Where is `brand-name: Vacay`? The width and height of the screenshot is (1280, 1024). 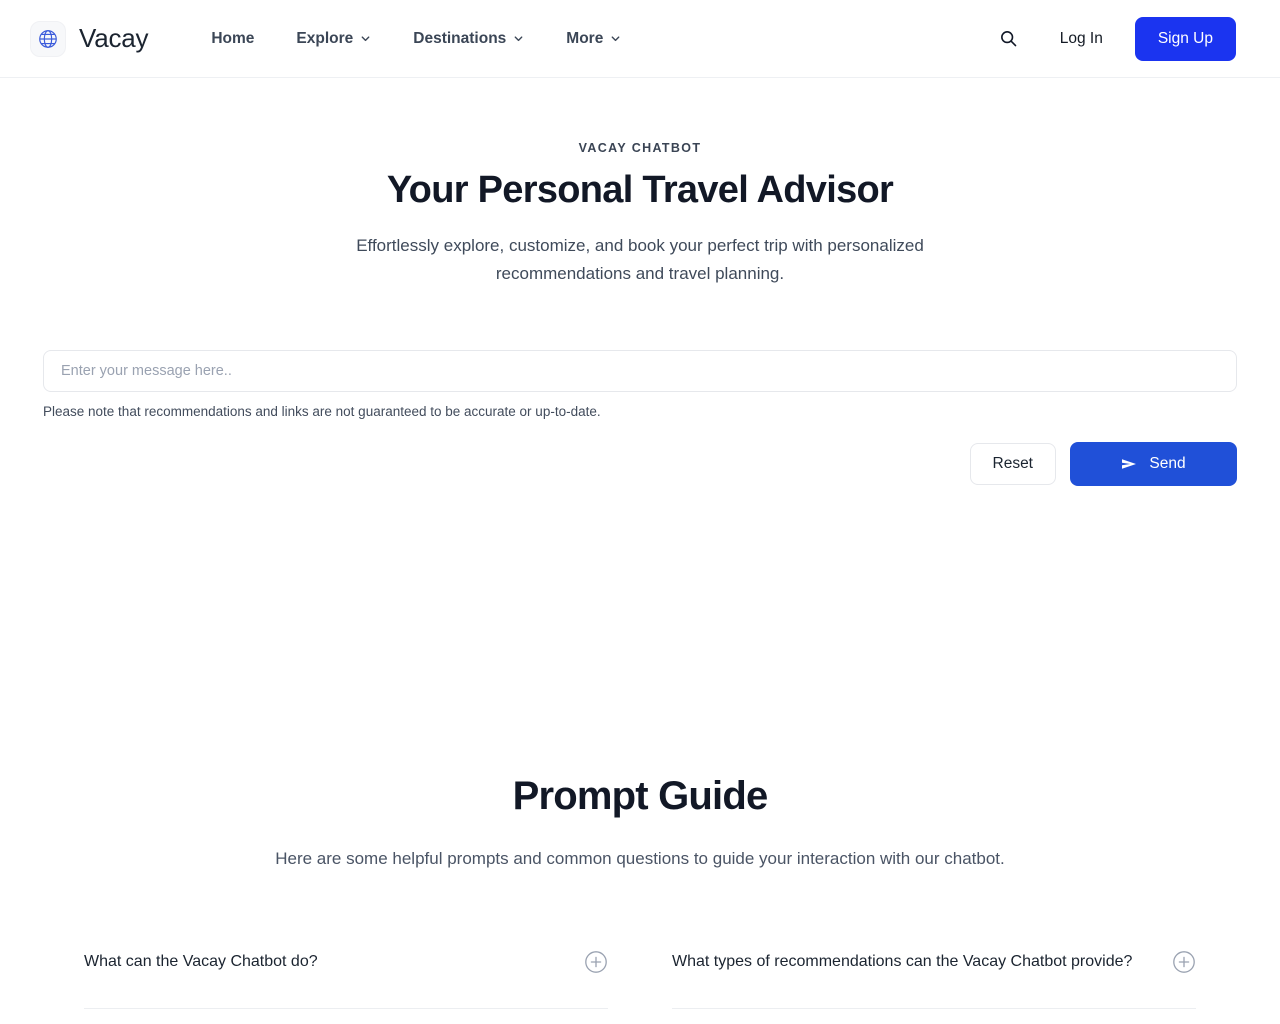 brand-name: Vacay is located at coordinates (114, 38).